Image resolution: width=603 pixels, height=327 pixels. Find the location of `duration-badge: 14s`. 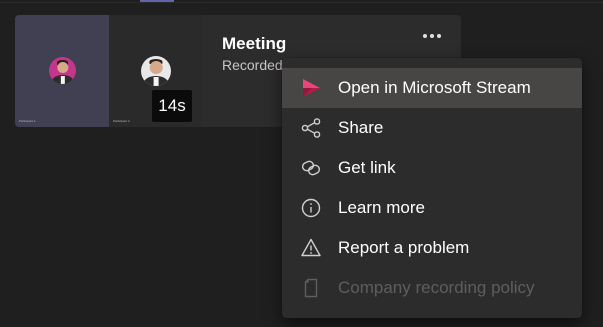

duration-badge: 14s is located at coordinates (172, 106).